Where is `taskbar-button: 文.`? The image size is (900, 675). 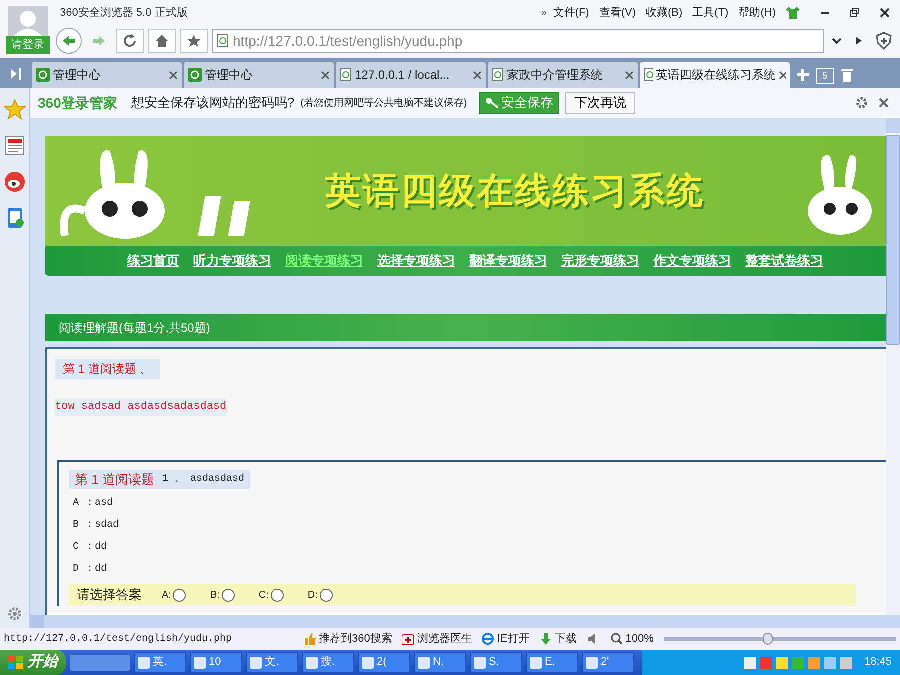 taskbar-button: 文. is located at coordinates (272, 662).